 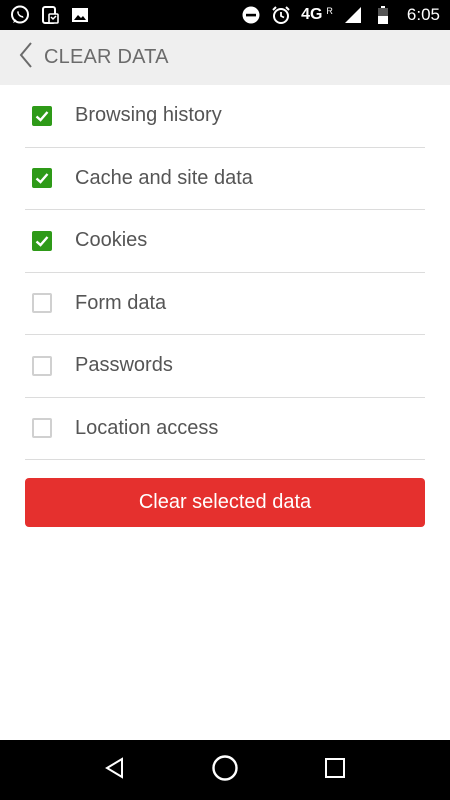 I want to click on option-label: Location access, so click(x=147, y=427).